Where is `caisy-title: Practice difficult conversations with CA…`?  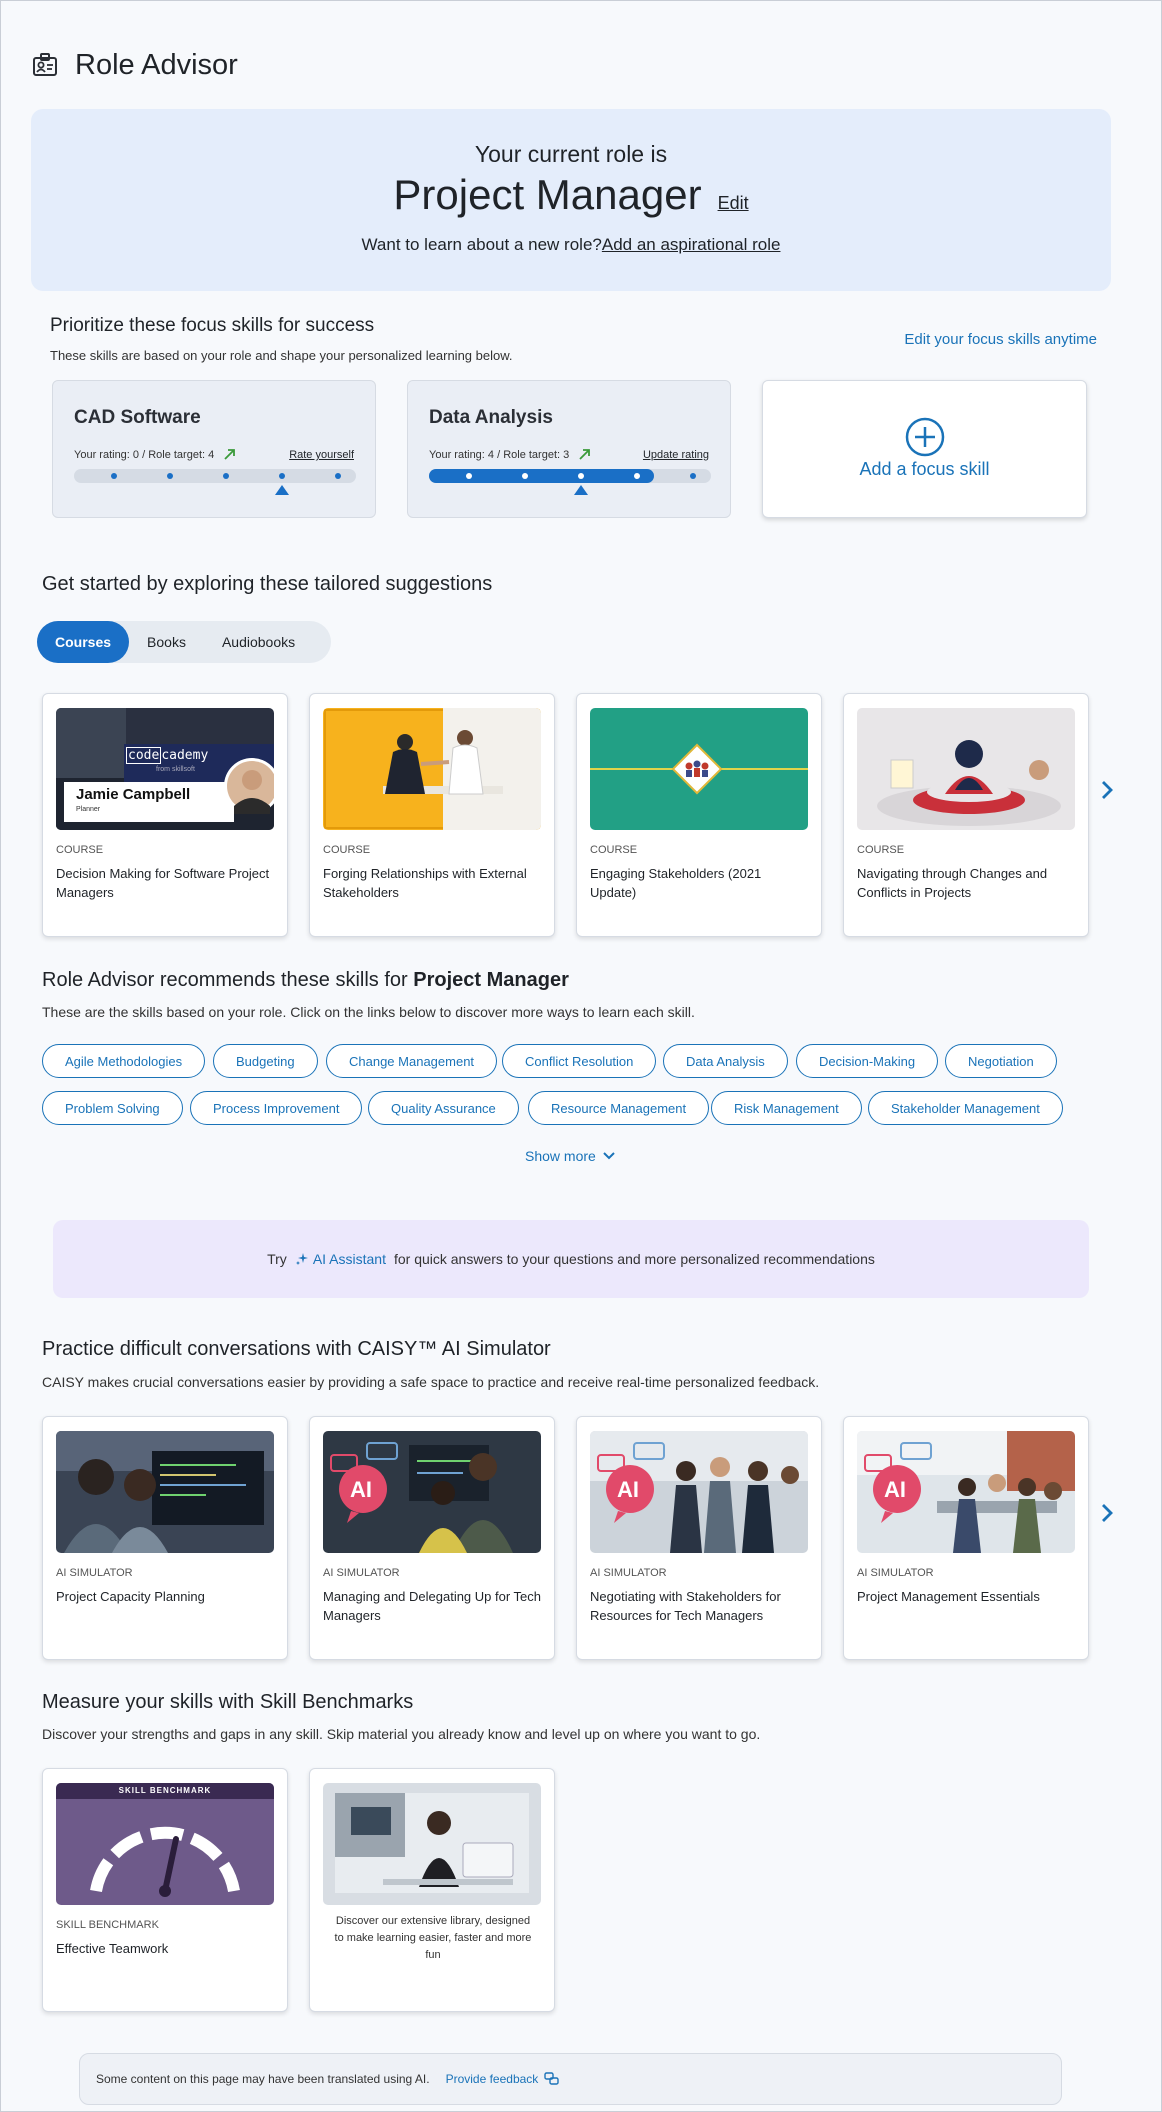
caisy-title: Practice difficult conversations with CA… is located at coordinates (296, 1349).